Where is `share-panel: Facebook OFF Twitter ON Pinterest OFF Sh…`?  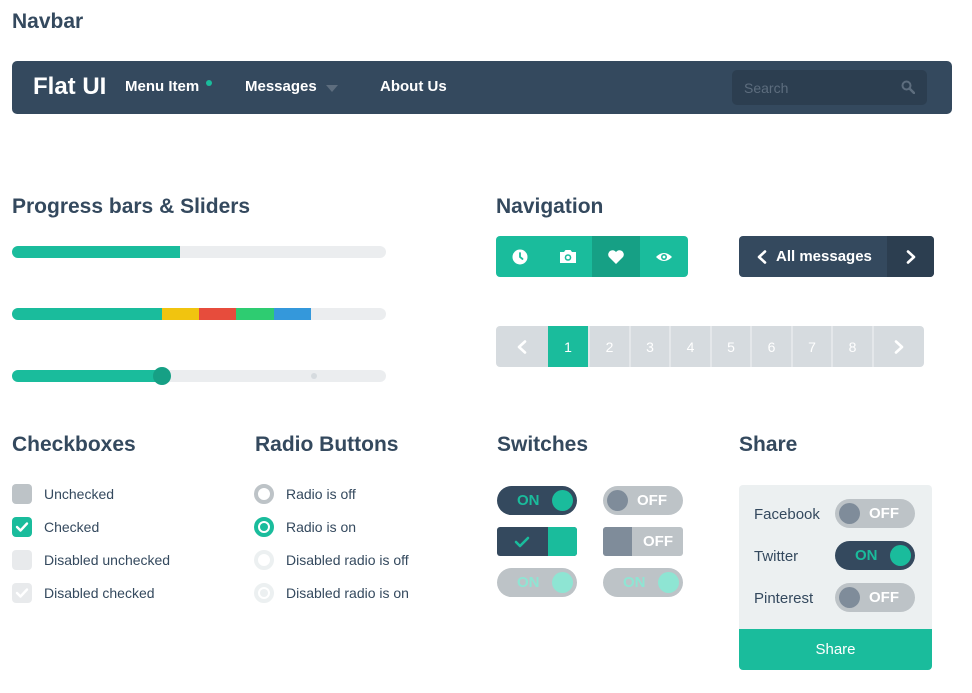 share-panel: Facebook OFF Twitter ON Pinterest OFF Sh… is located at coordinates (835, 577).